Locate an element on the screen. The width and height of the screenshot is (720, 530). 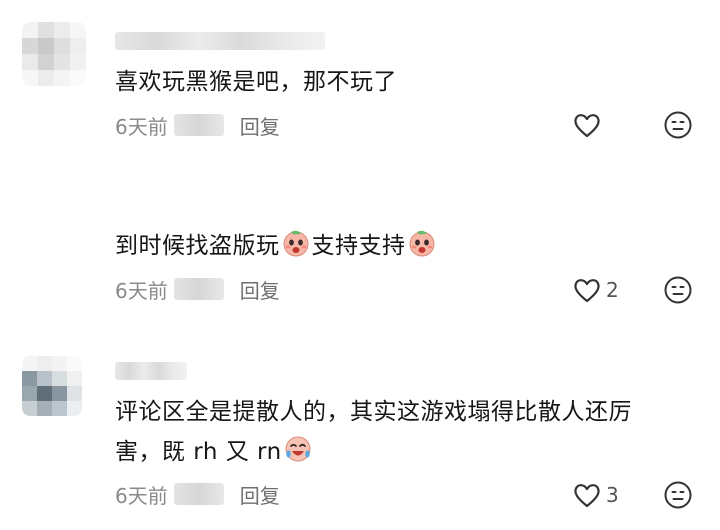
comment-actions is located at coordinates (587, 125).